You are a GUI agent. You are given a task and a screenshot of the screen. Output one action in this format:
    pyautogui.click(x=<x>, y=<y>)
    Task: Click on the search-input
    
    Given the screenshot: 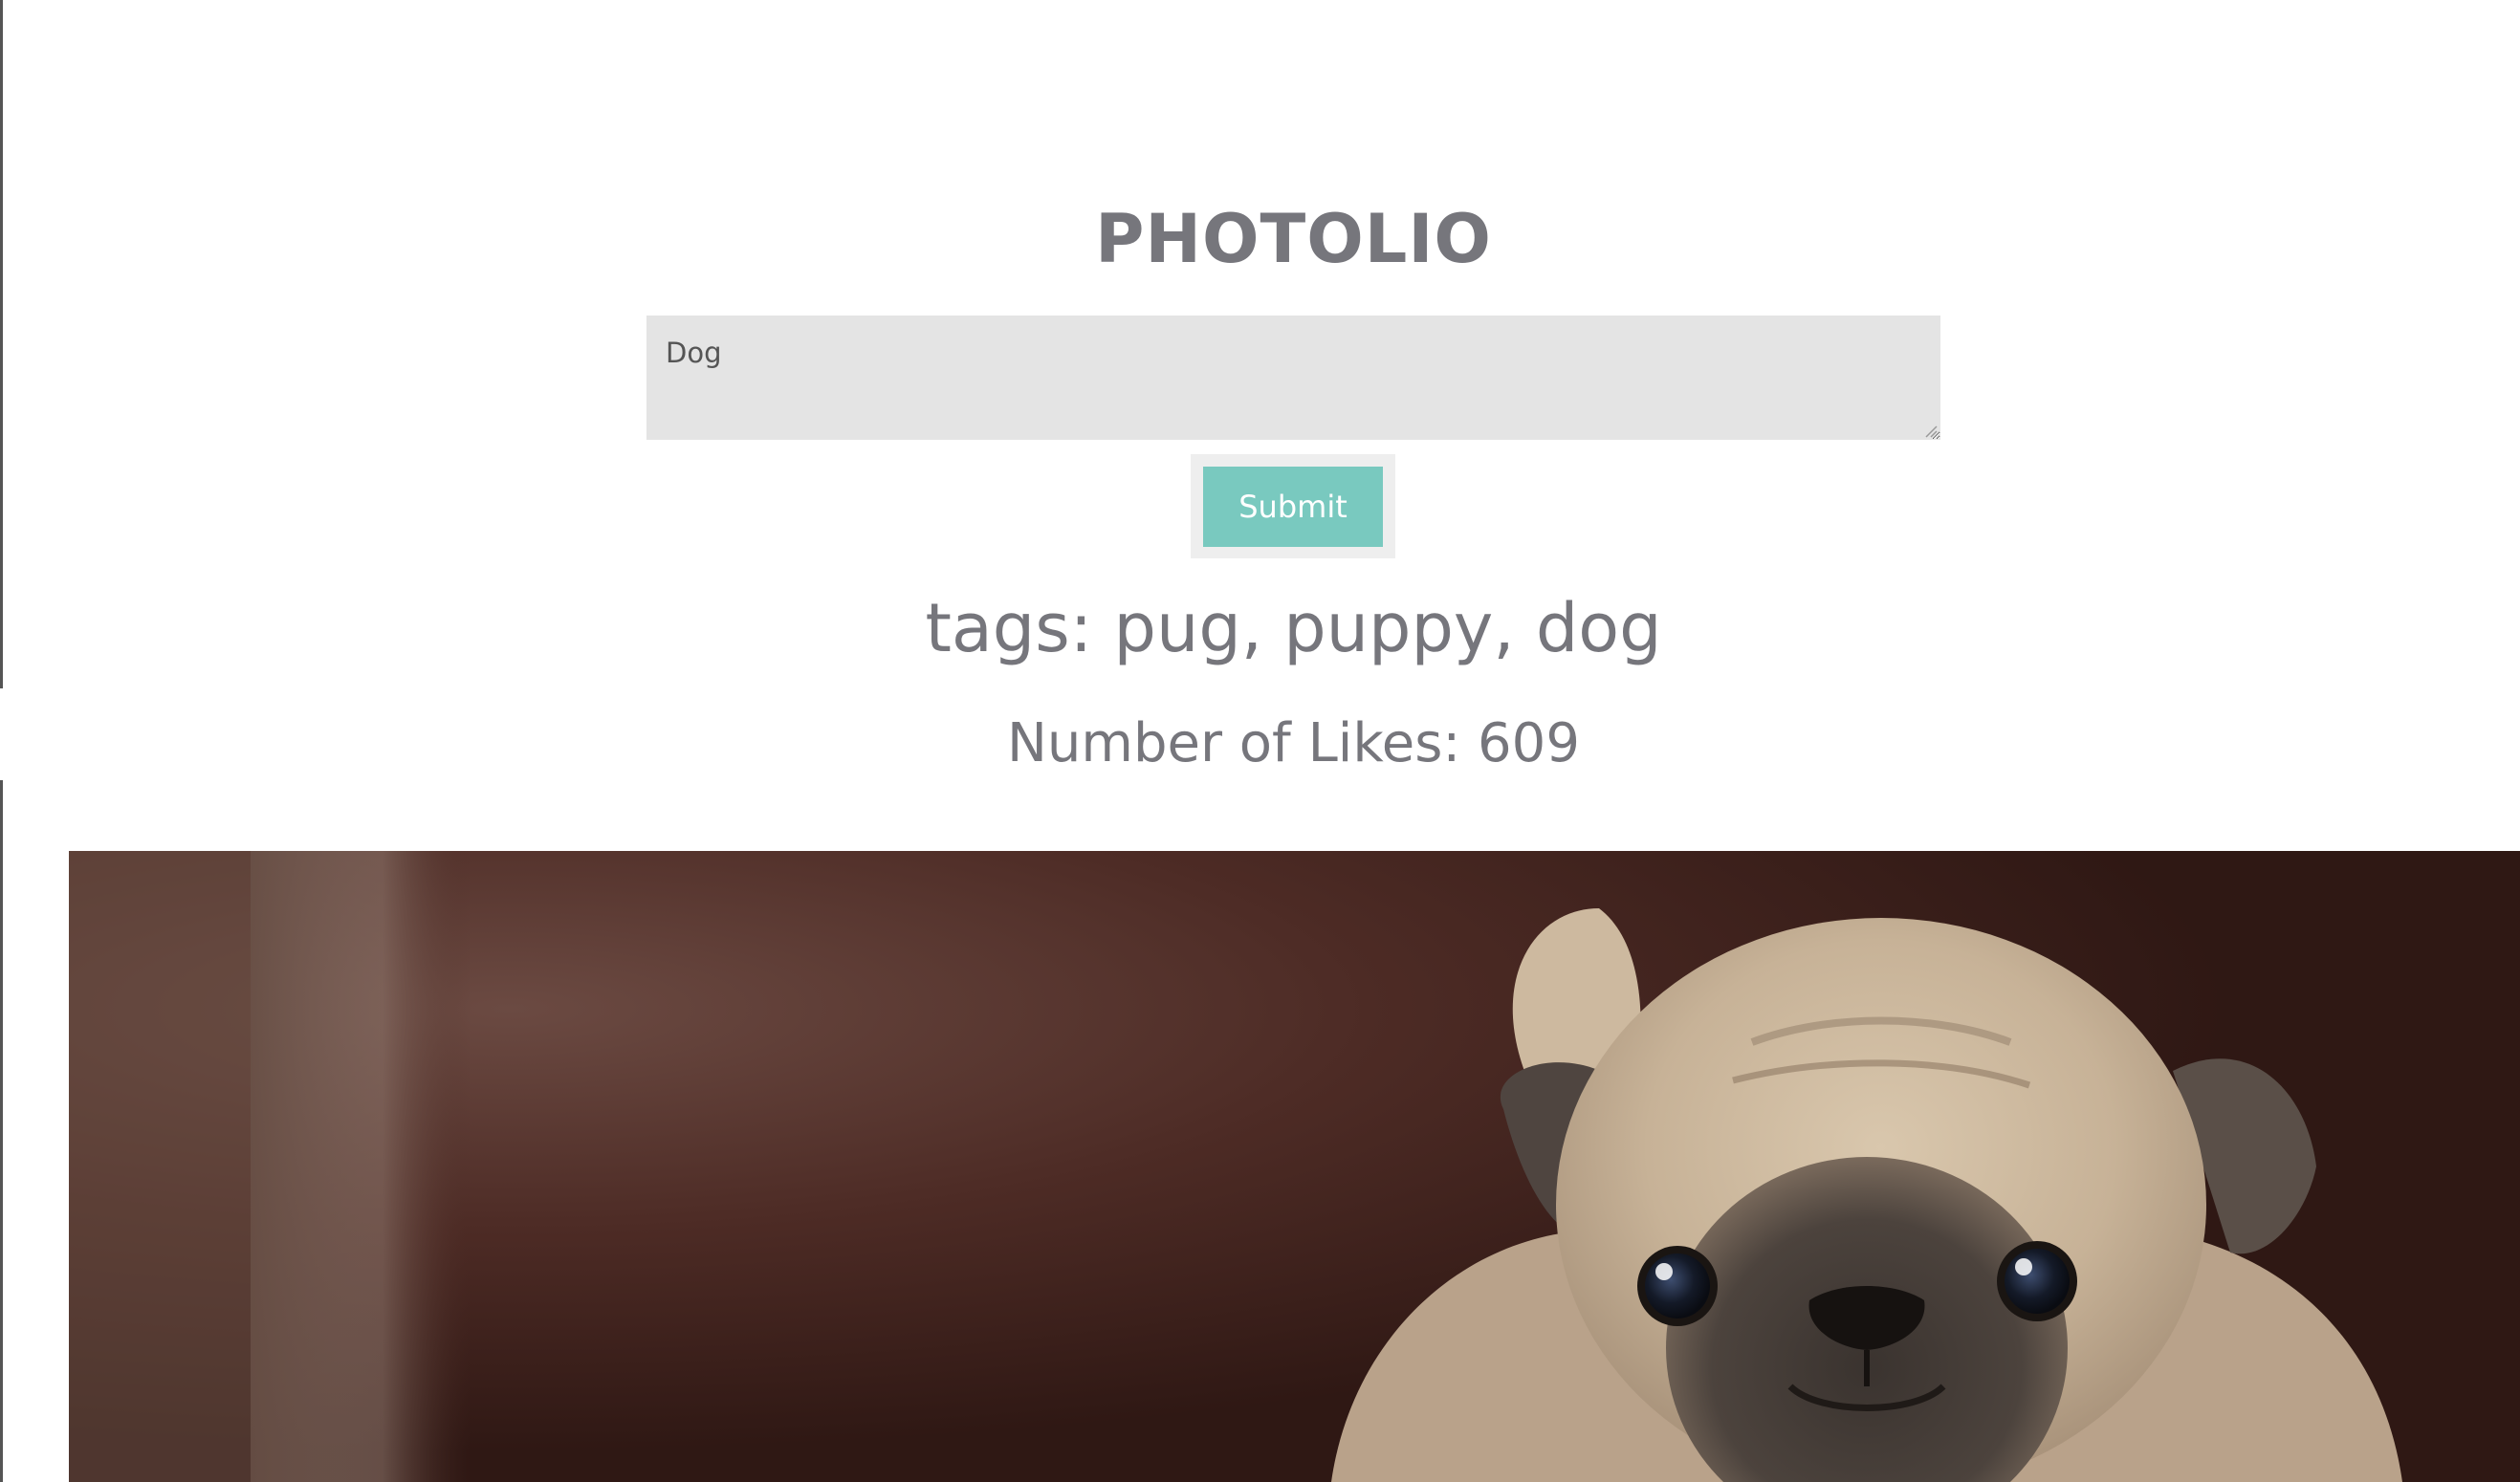 What is the action you would take?
    pyautogui.click(x=1293, y=378)
    